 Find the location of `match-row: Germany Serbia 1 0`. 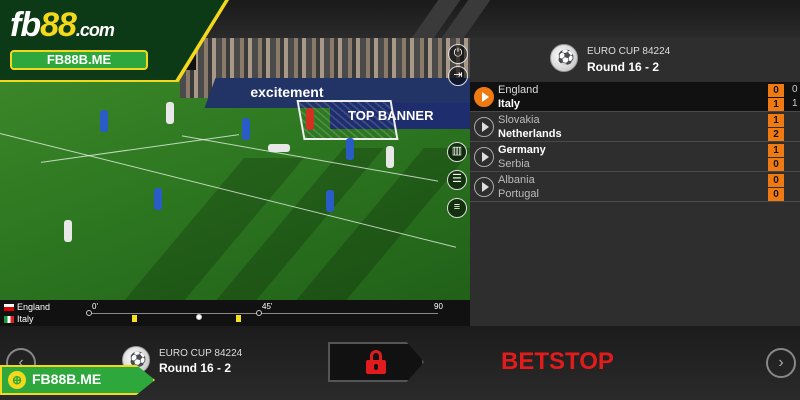

match-row: Germany Serbia 1 0 is located at coordinates (635, 157).